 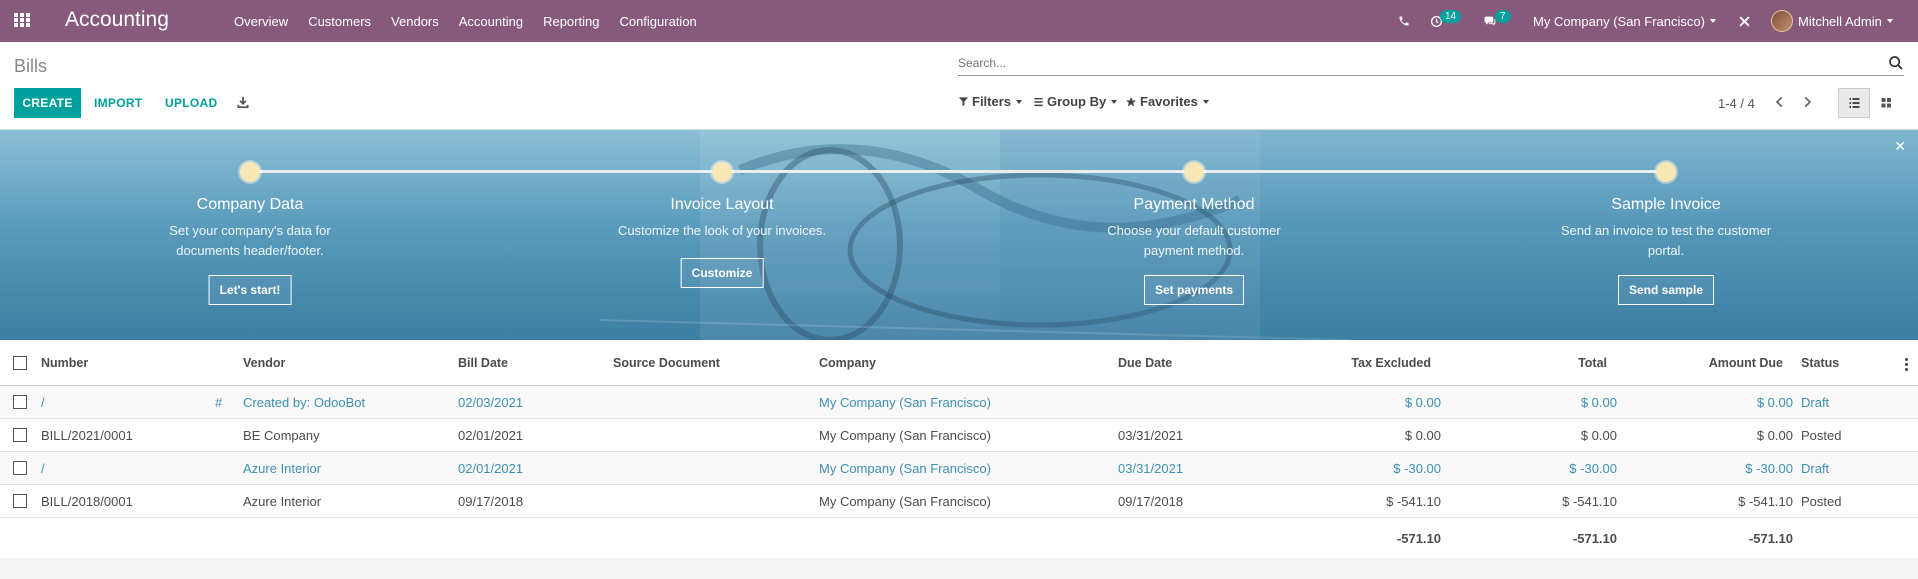 What do you see at coordinates (1593, 468) in the screenshot?
I see `cell-total: $ -30.00` at bounding box center [1593, 468].